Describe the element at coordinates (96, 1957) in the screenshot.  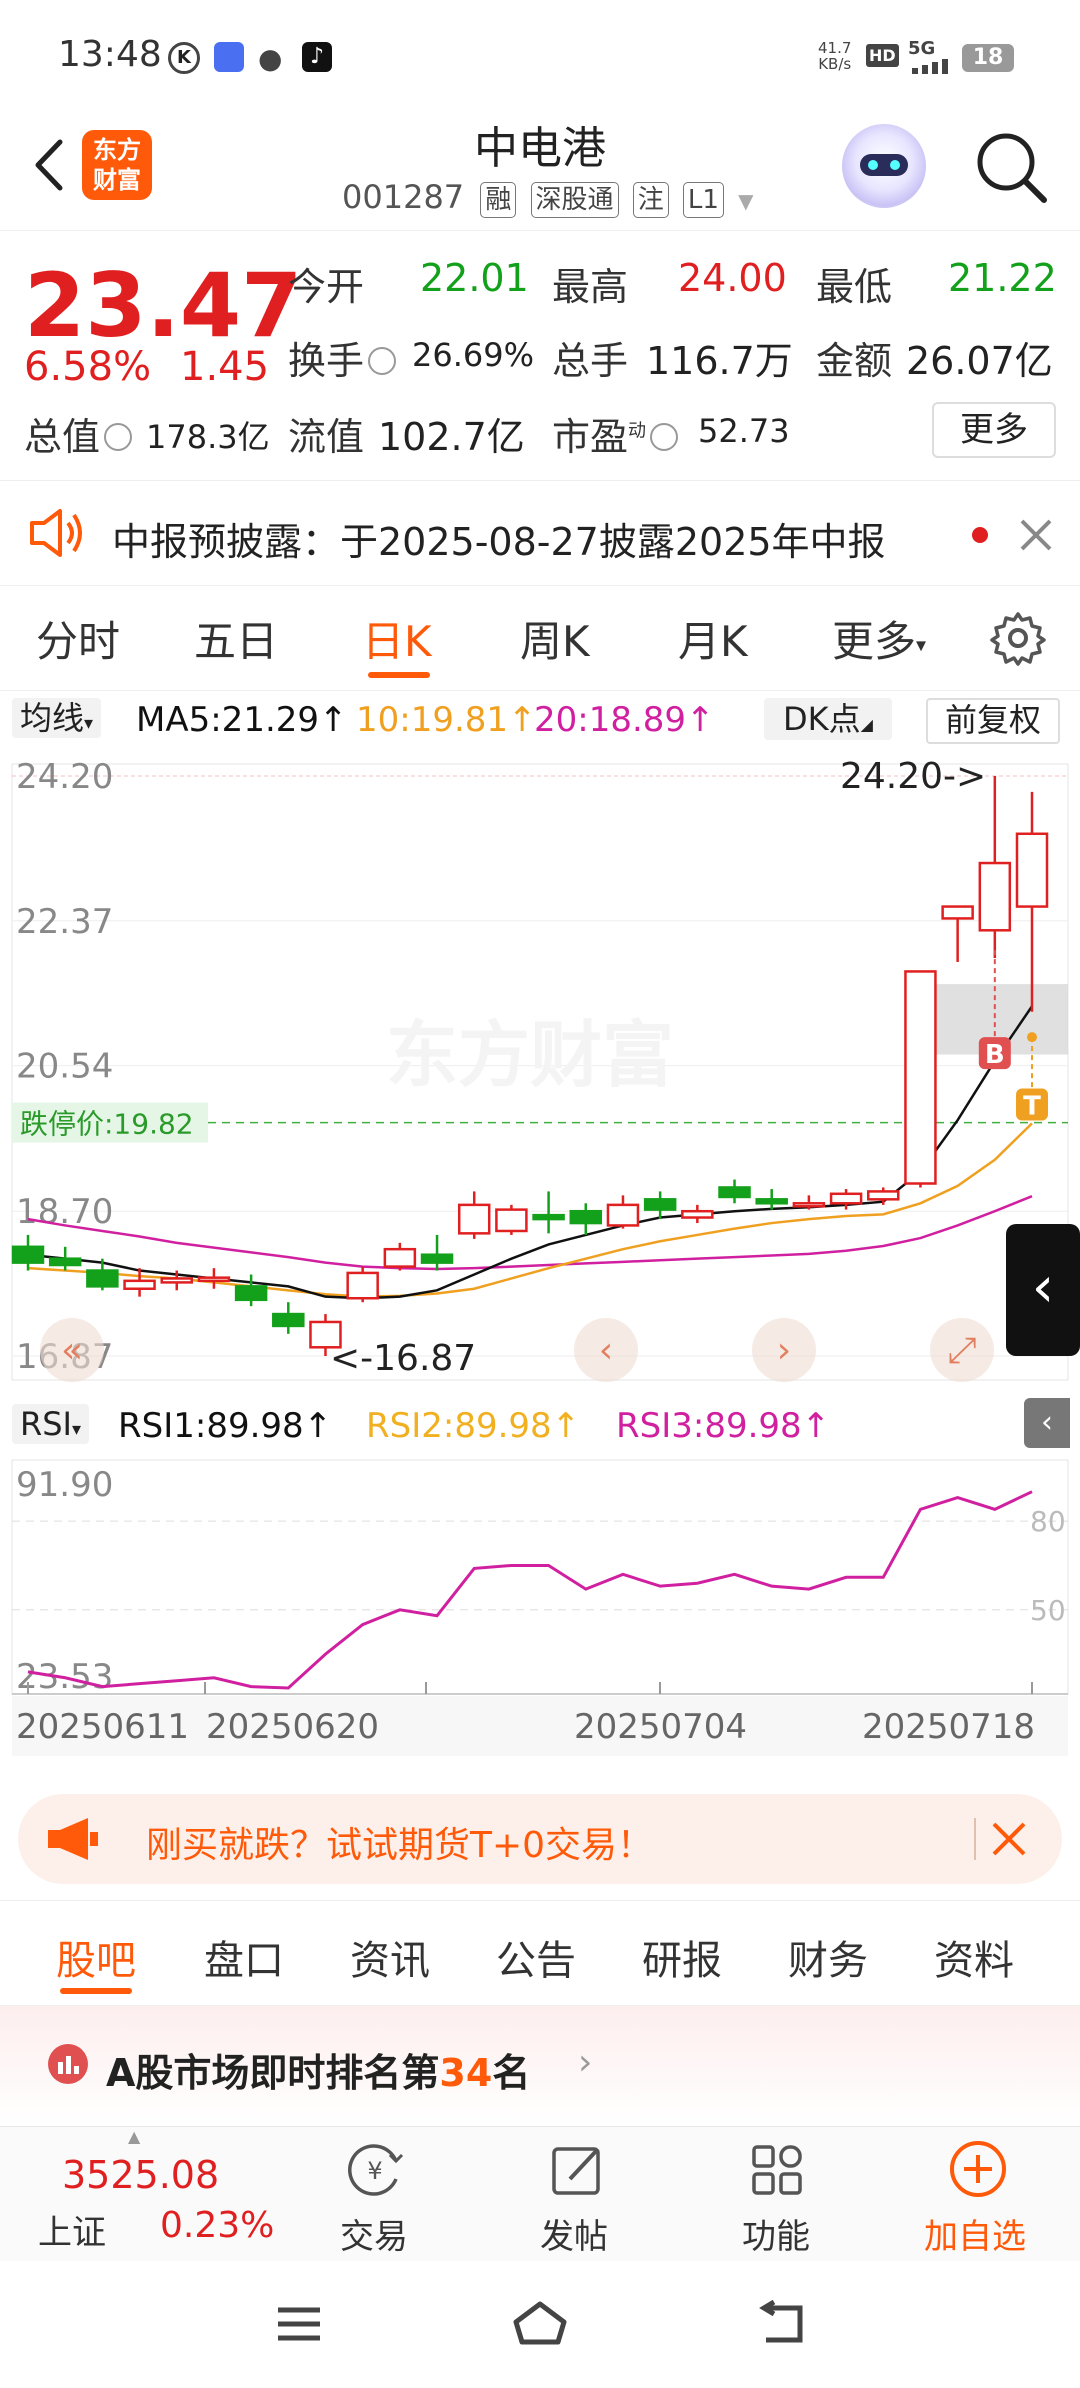
I see `tab-guba: 股吧` at that location.